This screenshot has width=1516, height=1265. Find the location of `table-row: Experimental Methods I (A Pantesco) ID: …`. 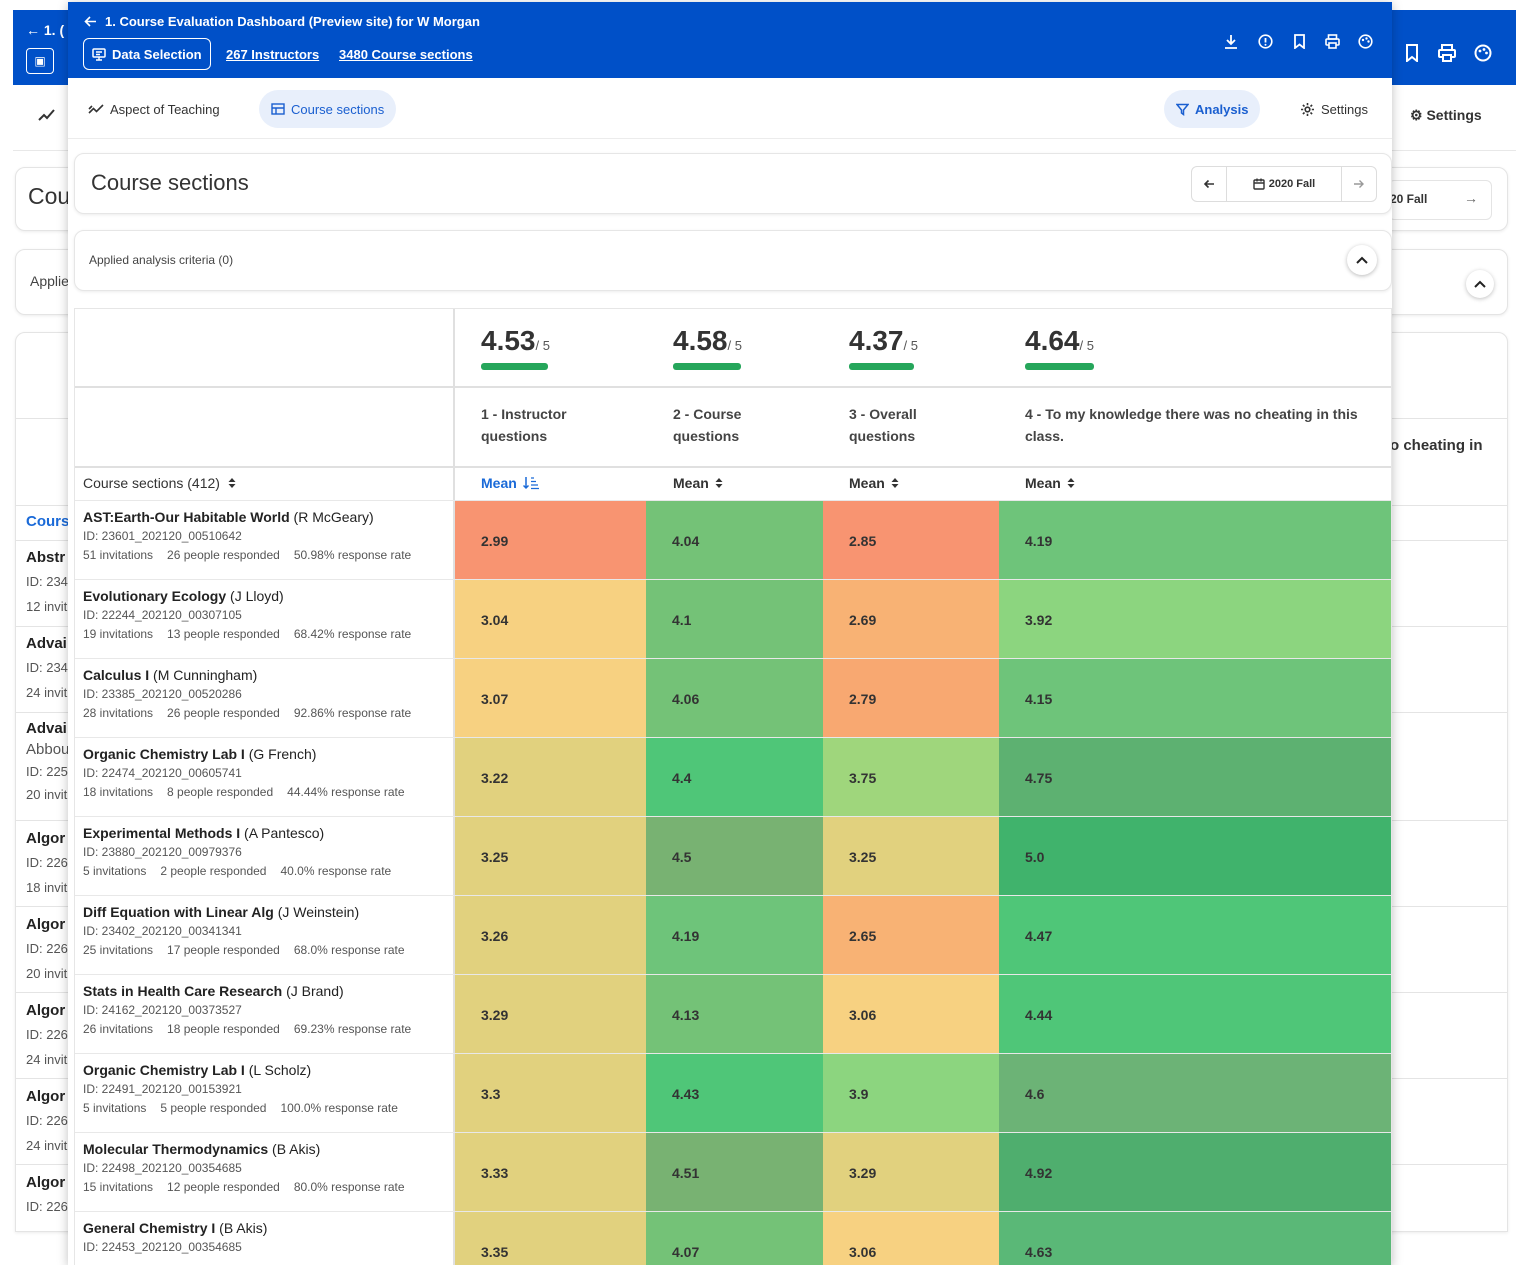

table-row: Experimental Methods I (A Pantesco) ID: … is located at coordinates (733, 856).